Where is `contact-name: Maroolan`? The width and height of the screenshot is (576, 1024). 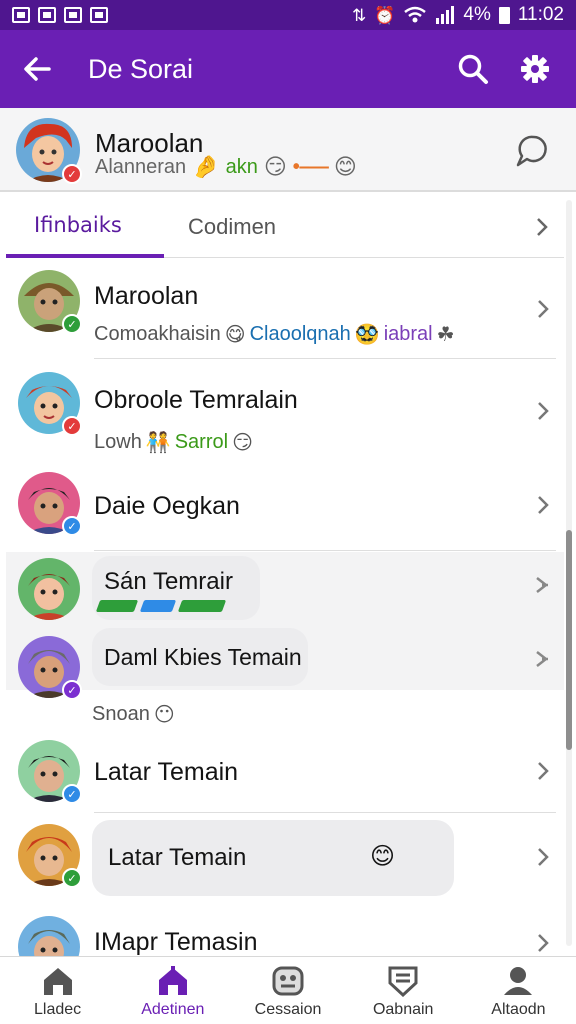 contact-name: Maroolan is located at coordinates (146, 296).